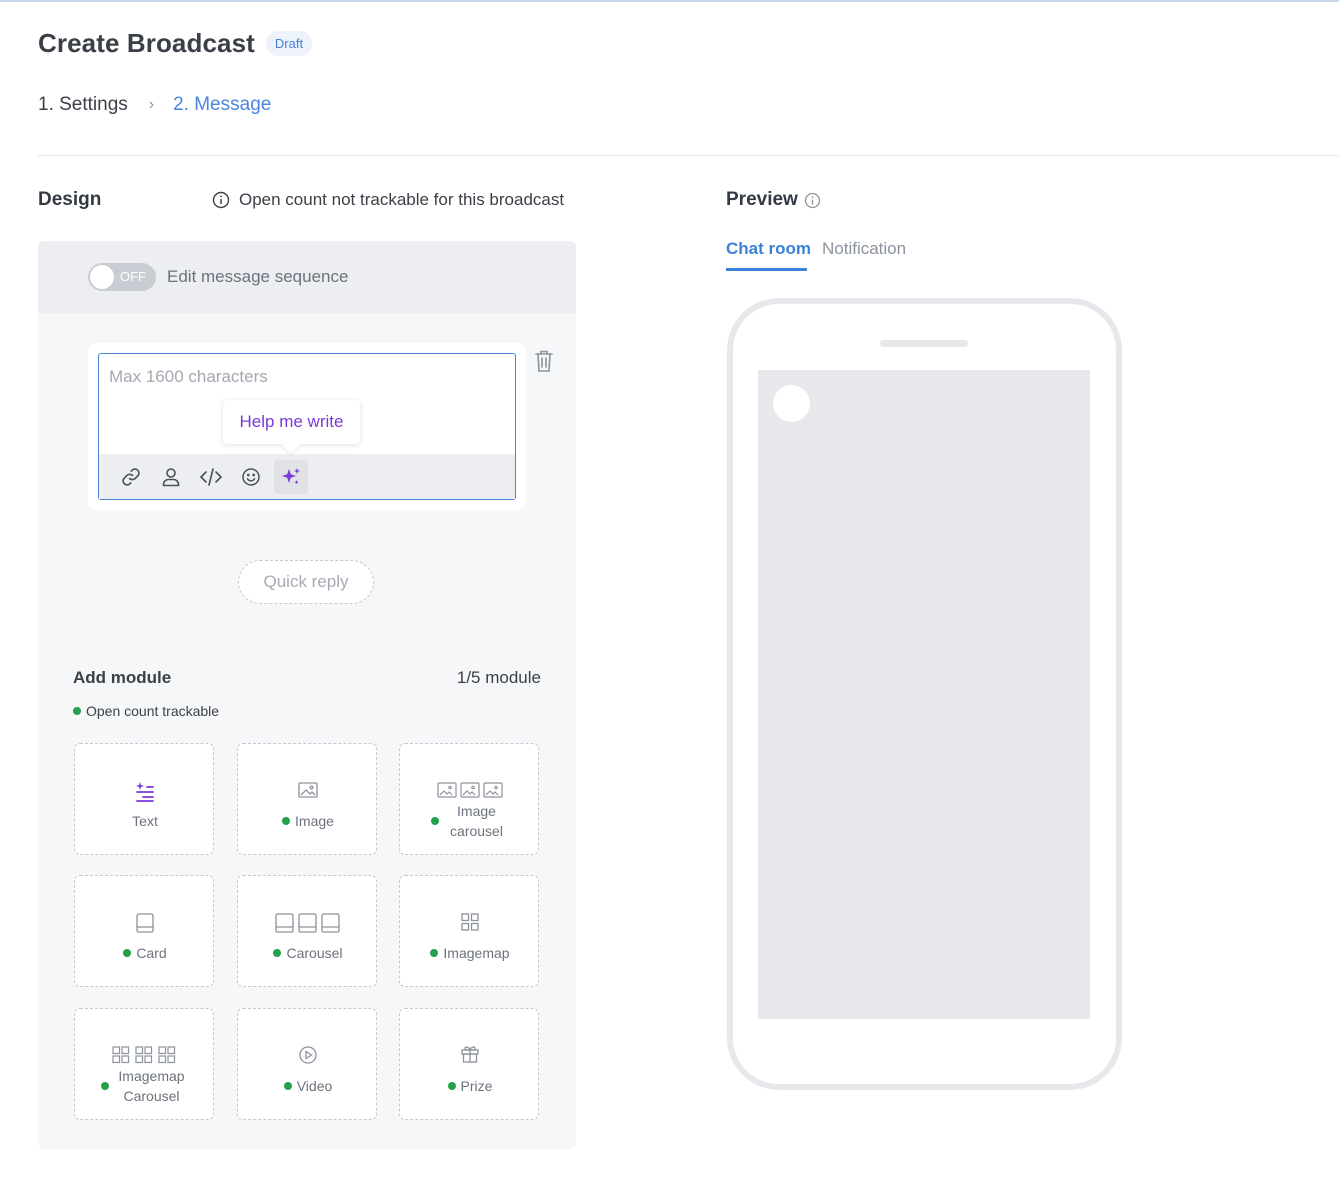  I want to click on module-label: Text, so click(145, 821).